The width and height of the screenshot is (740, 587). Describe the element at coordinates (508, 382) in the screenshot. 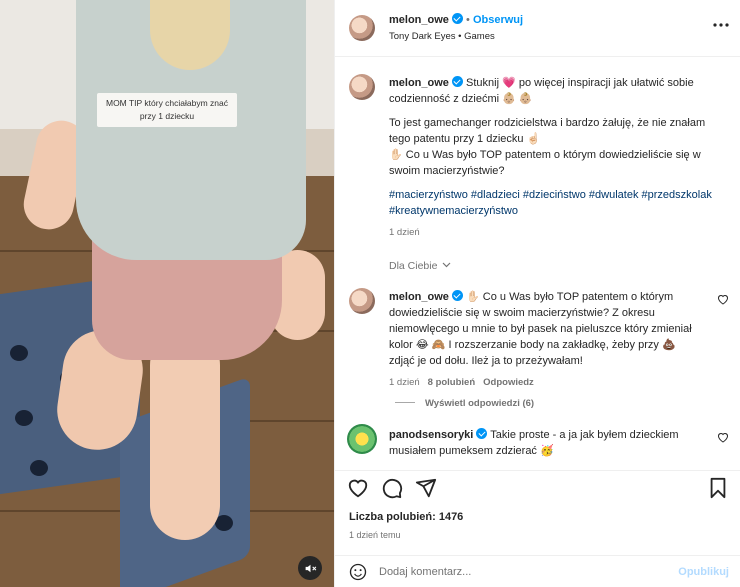

I see `reply-button: Odpowiedz` at that location.